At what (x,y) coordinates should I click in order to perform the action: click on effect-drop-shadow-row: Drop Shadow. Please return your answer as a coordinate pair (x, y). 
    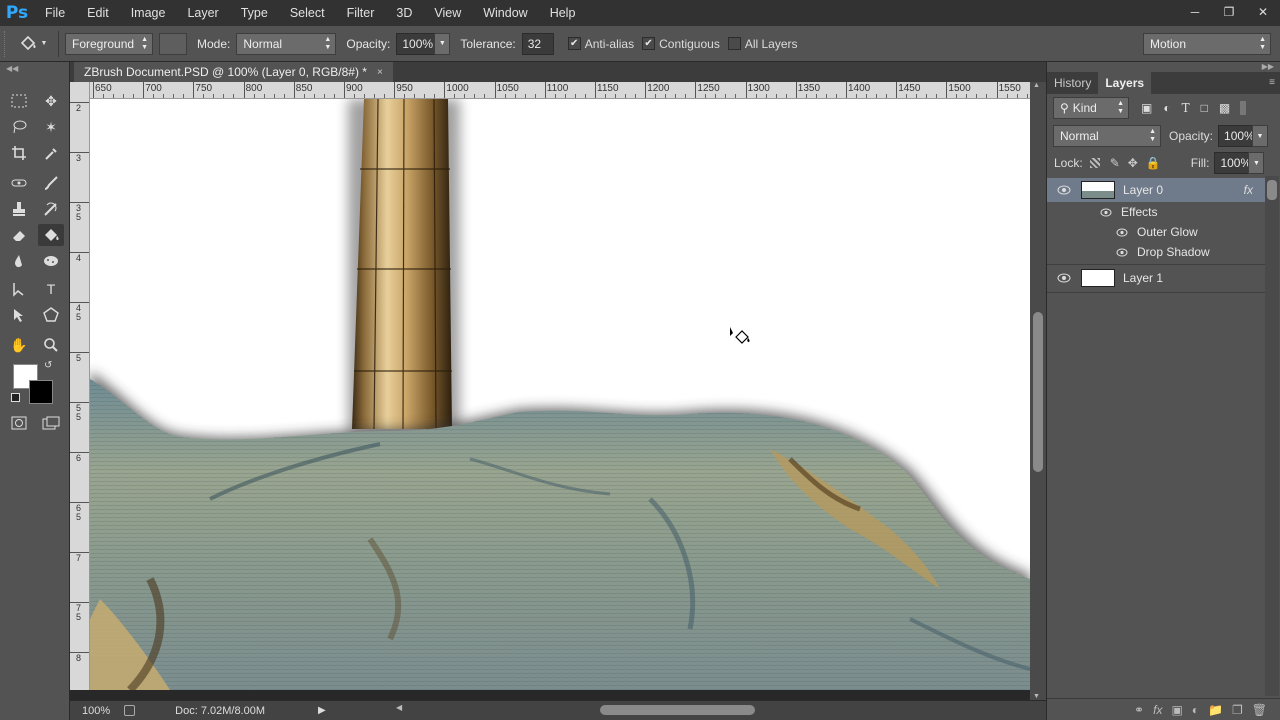
    Looking at the image, I should click on (1156, 252).